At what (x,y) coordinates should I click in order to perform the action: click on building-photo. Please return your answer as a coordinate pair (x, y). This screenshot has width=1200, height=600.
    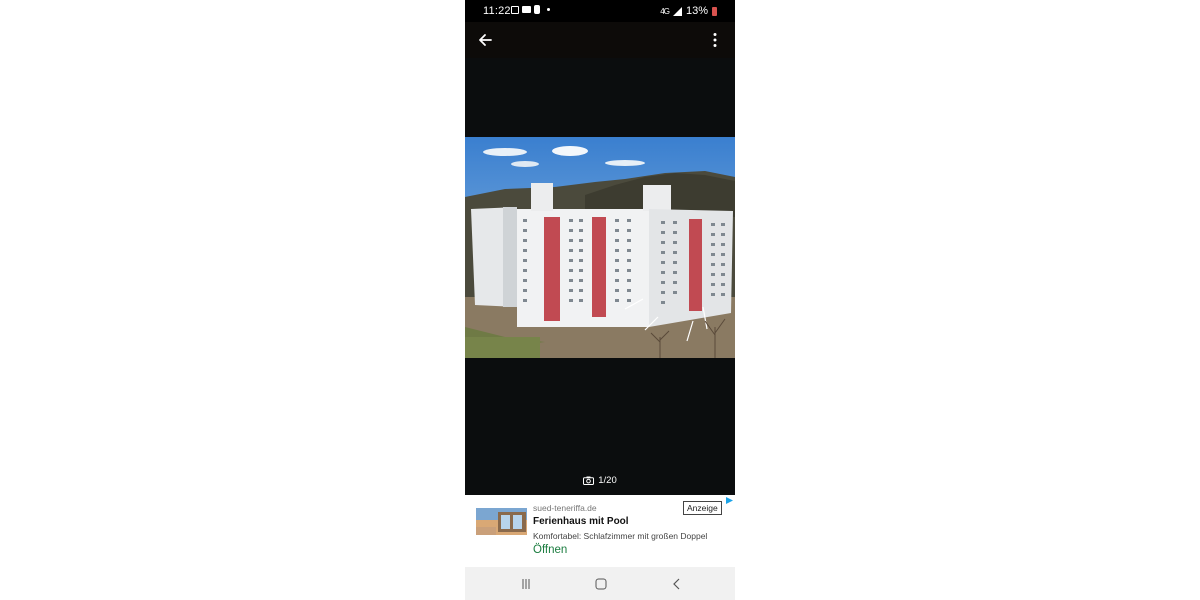
    Looking at the image, I should click on (600, 247).